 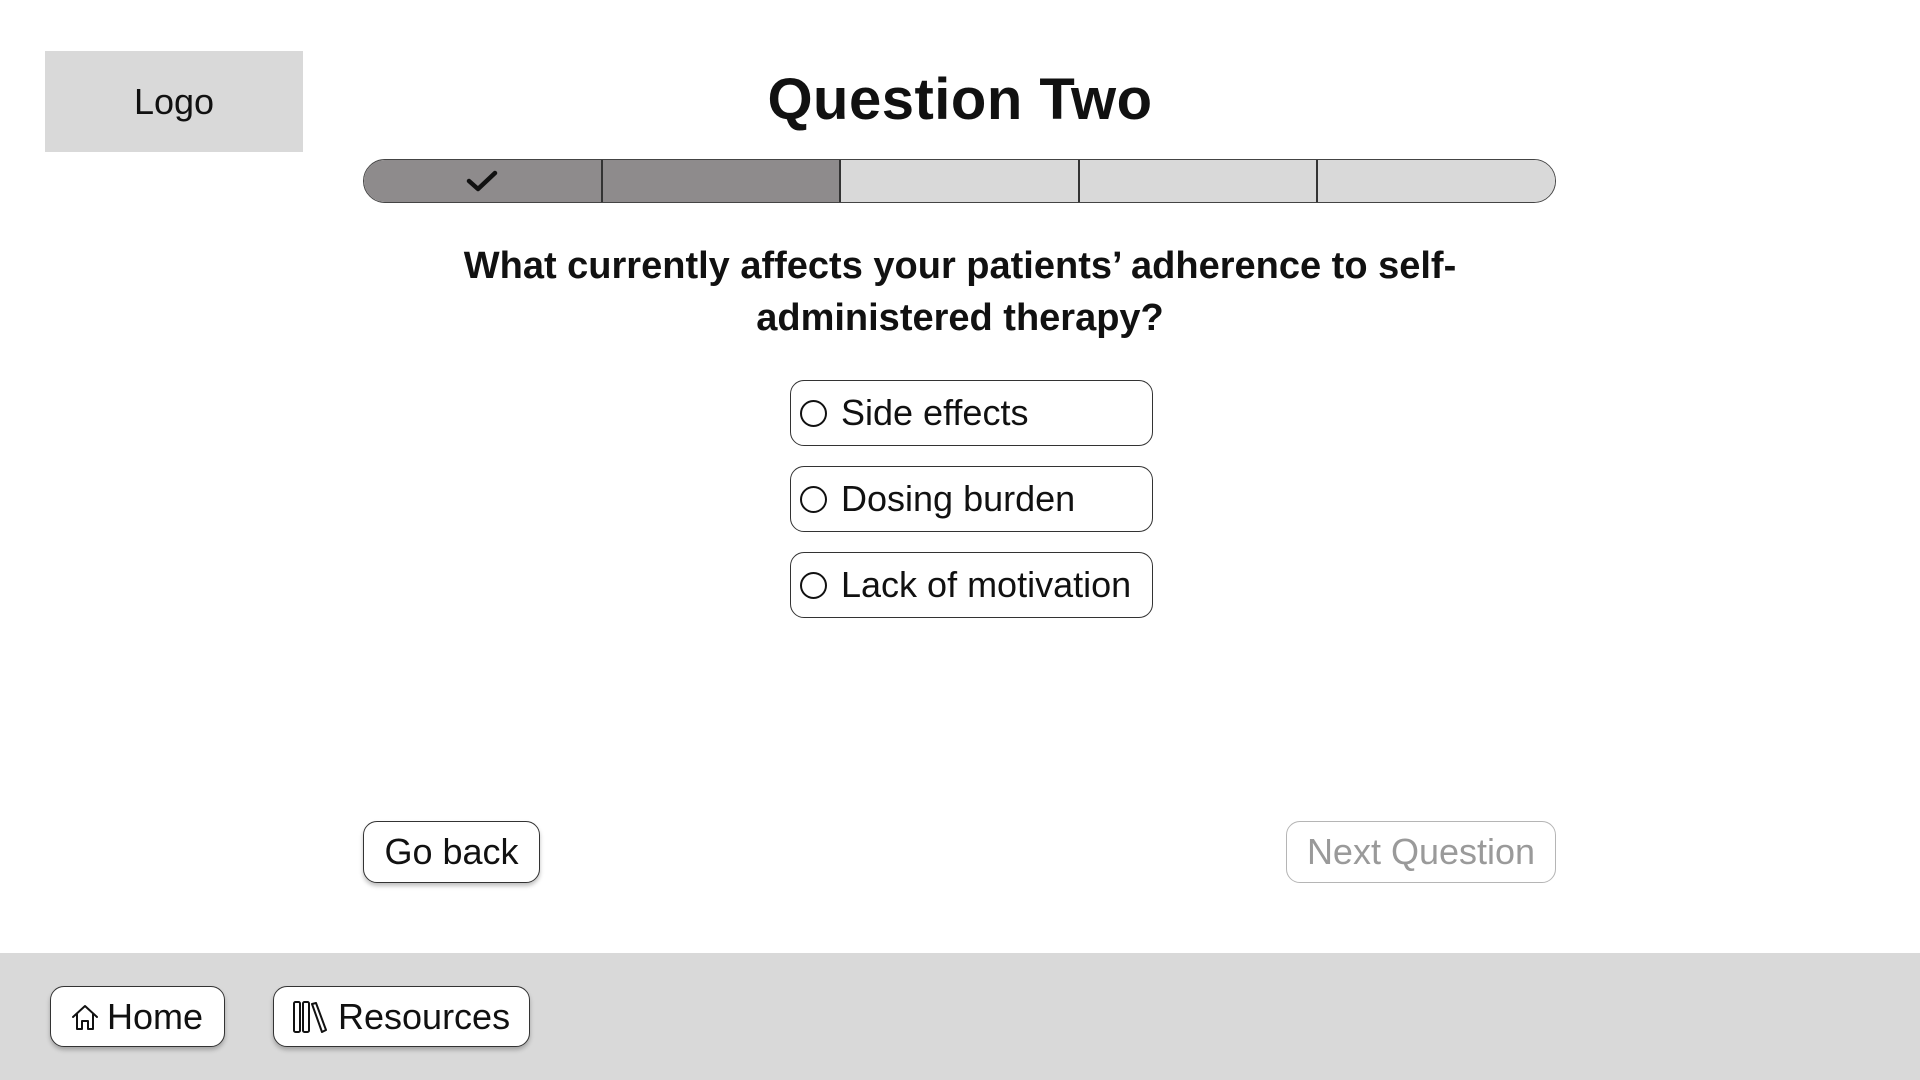 I want to click on option-dosing-burden: Dosing burden, so click(x=971, y=499).